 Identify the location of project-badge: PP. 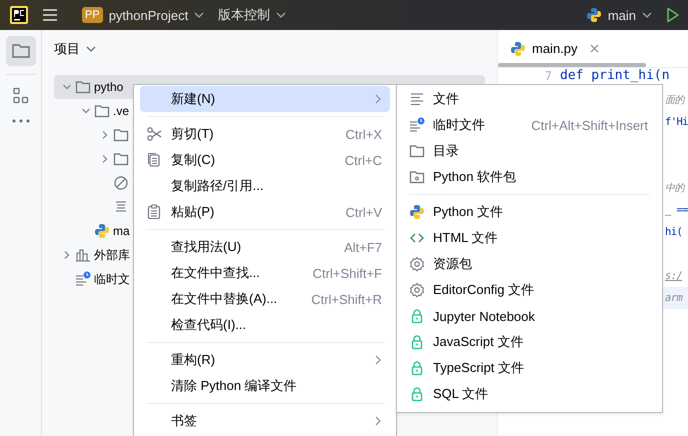
(92, 15).